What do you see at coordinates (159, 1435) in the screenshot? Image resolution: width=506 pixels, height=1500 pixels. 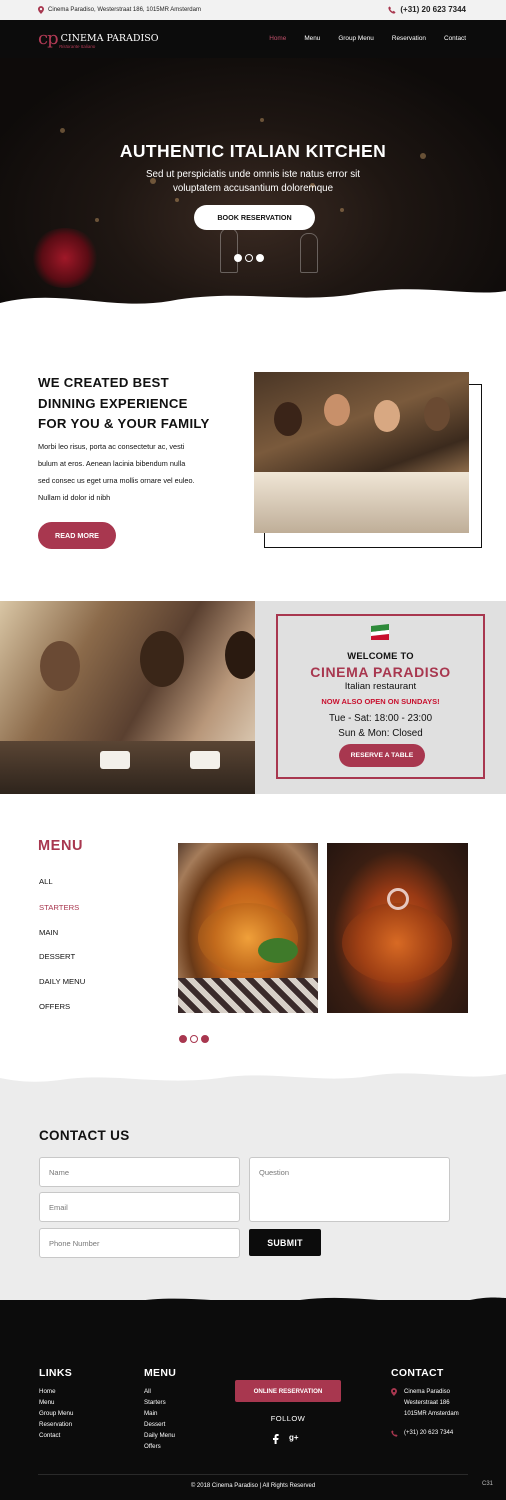 I see `footer-menu-daily-menu: Daily Menu` at bounding box center [159, 1435].